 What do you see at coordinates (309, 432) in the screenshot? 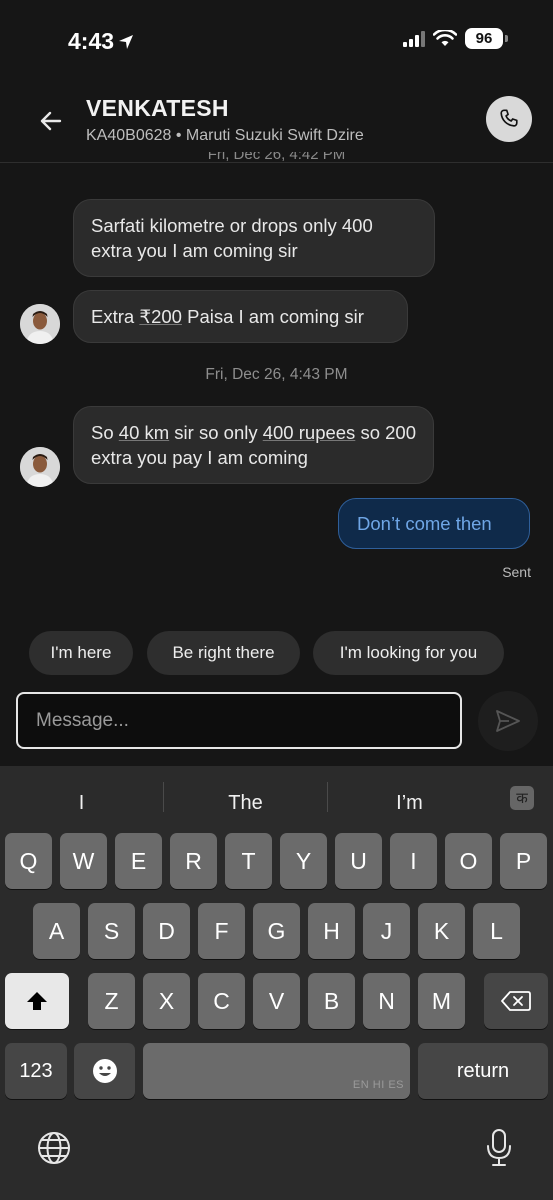
I see `message-link-amount: 400 rupees` at bounding box center [309, 432].